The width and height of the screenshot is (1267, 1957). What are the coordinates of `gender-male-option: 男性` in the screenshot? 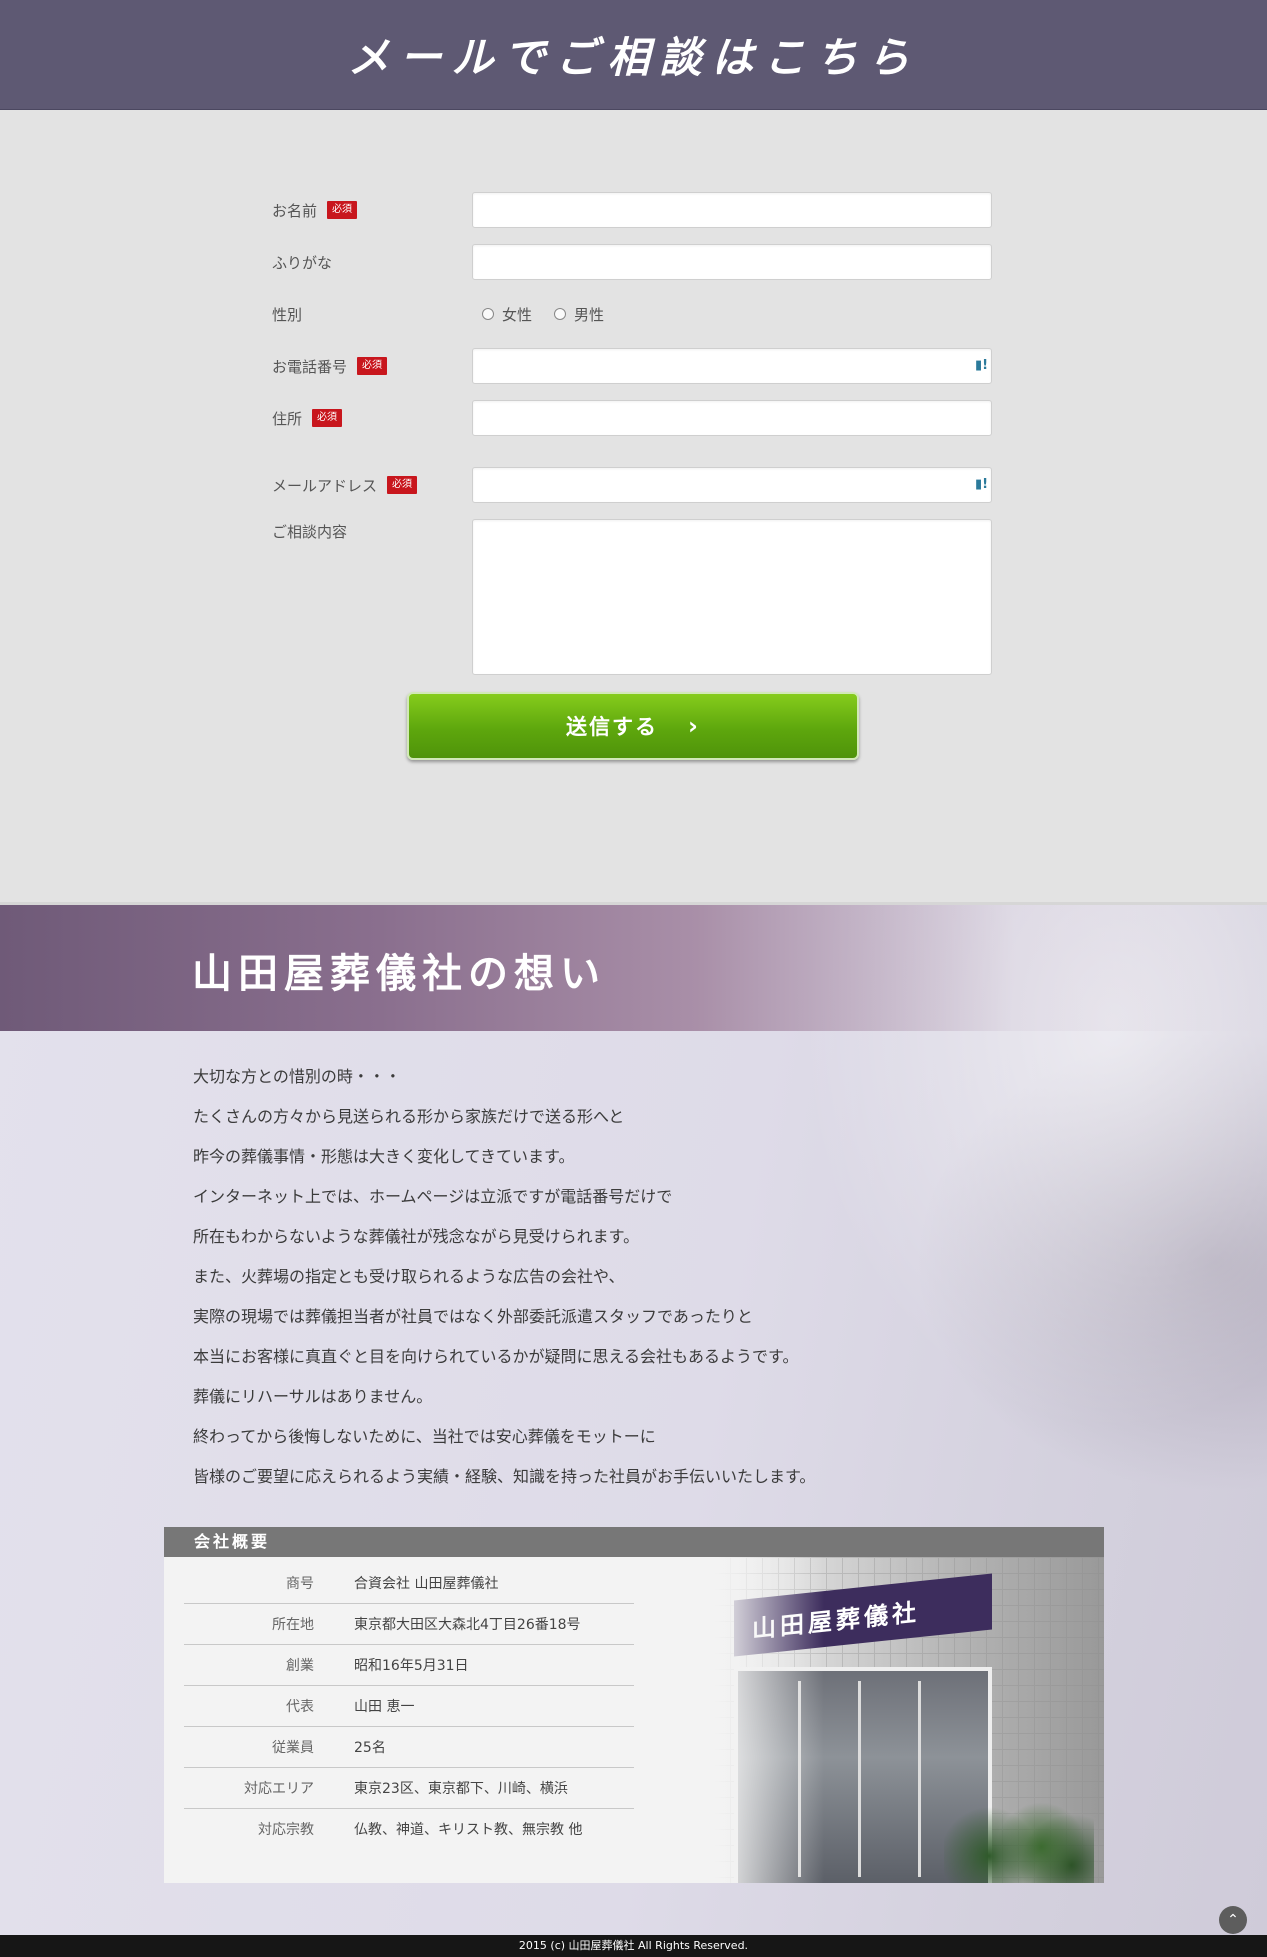 It's located at (579, 314).